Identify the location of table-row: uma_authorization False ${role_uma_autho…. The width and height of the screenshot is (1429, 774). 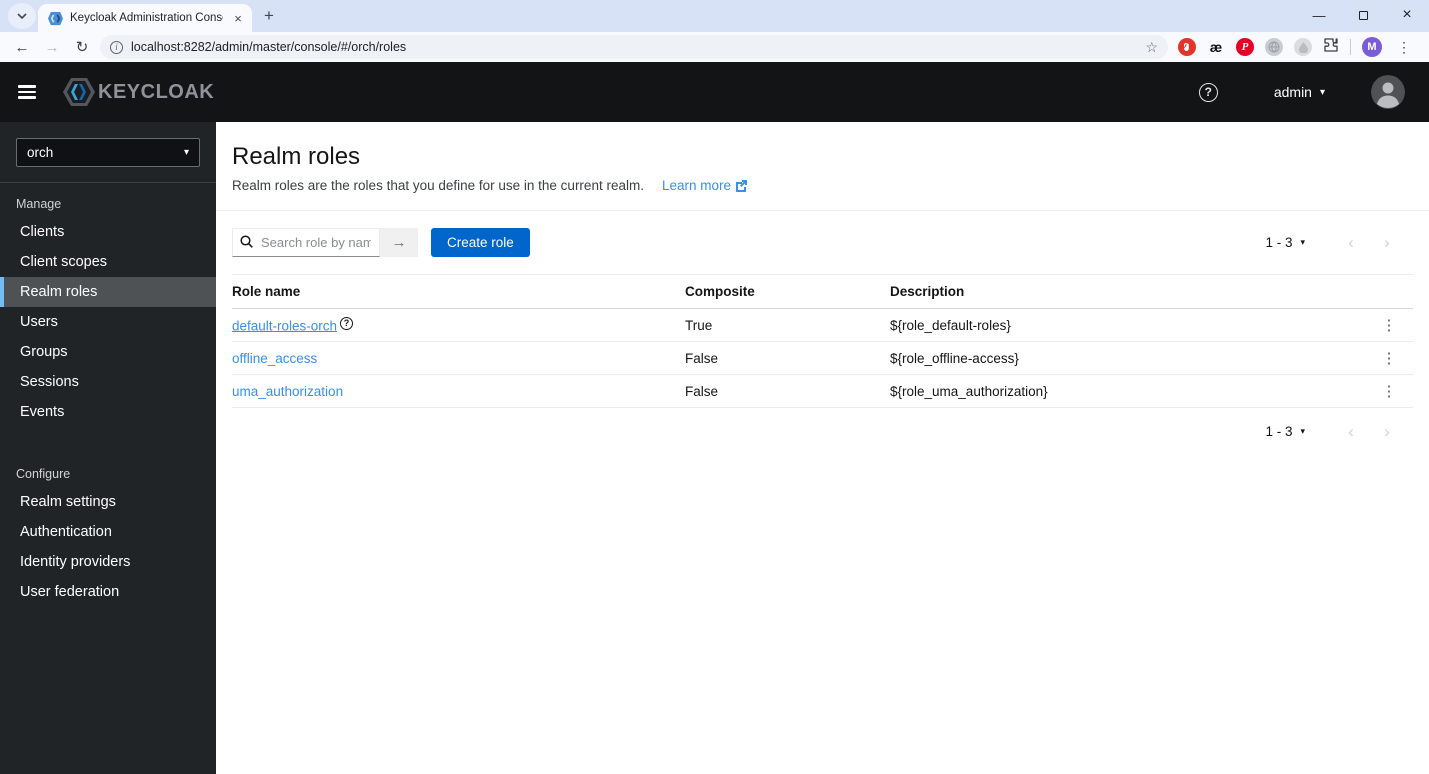
(822, 391).